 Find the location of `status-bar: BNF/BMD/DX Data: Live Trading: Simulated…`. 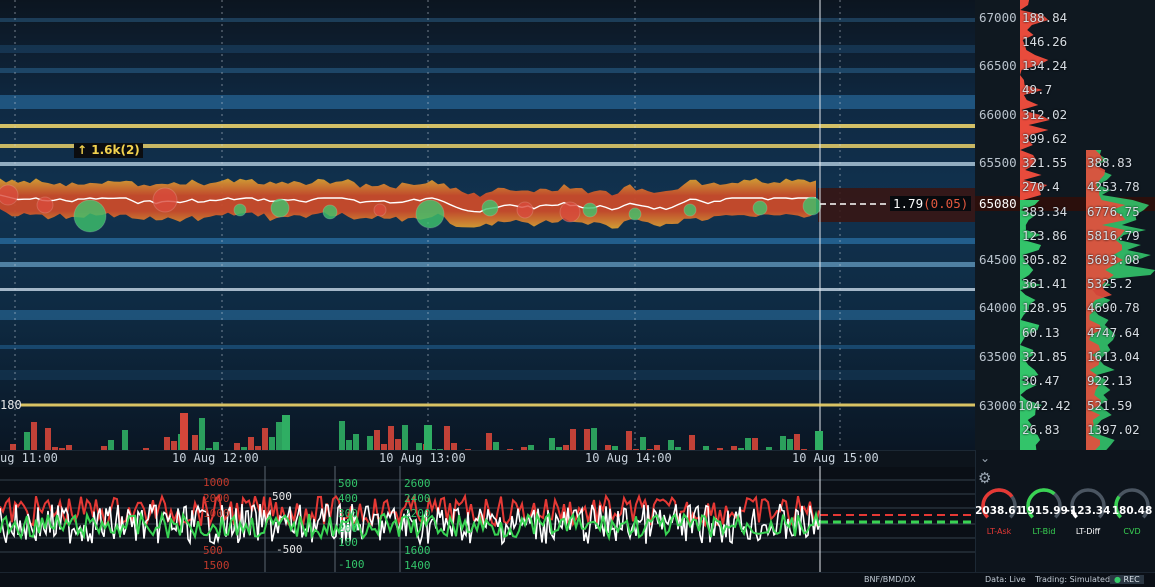

status-bar: BNF/BMD/DX Data: Live Trading: Simulated… is located at coordinates (577, 579).